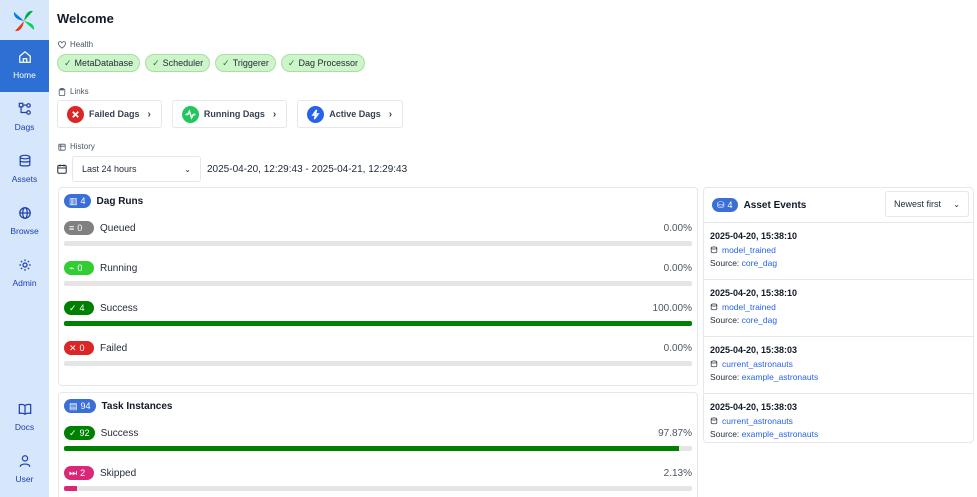 The width and height of the screenshot is (977, 497). What do you see at coordinates (190, 114) in the screenshot?
I see `activity-icon` at bounding box center [190, 114].